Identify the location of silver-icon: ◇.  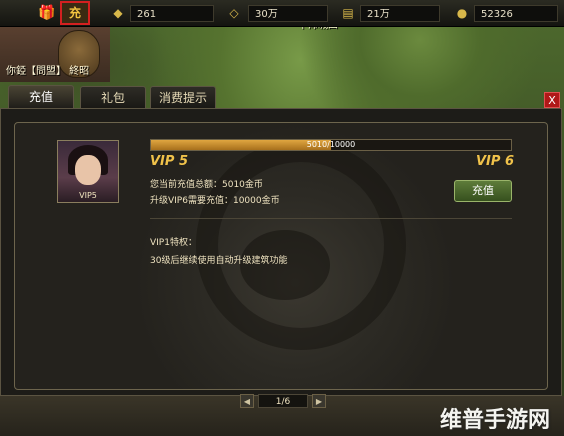
(234, 13).